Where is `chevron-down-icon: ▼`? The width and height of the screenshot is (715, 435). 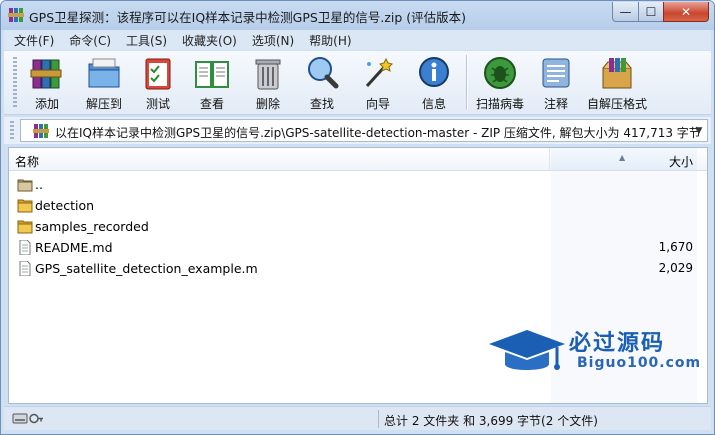
chevron-down-icon: ▼ is located at coordinates (699, 131).